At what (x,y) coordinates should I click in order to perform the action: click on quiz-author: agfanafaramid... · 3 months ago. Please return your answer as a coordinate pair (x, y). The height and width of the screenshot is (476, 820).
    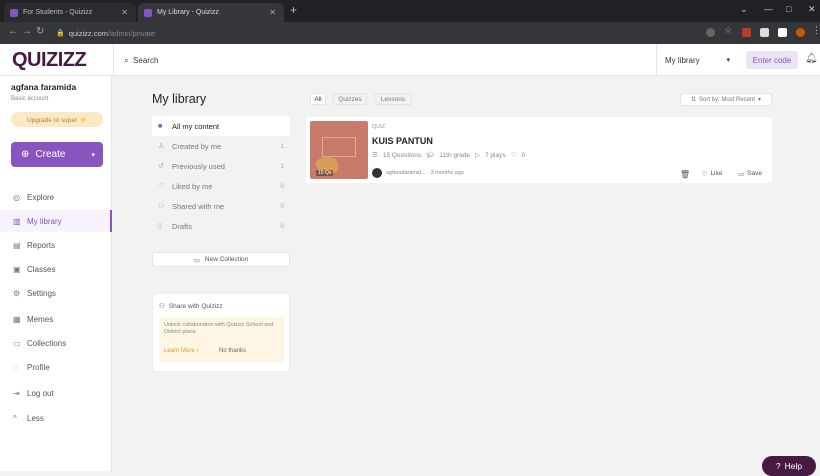
    Looking at the image, I should click on (425, 173).